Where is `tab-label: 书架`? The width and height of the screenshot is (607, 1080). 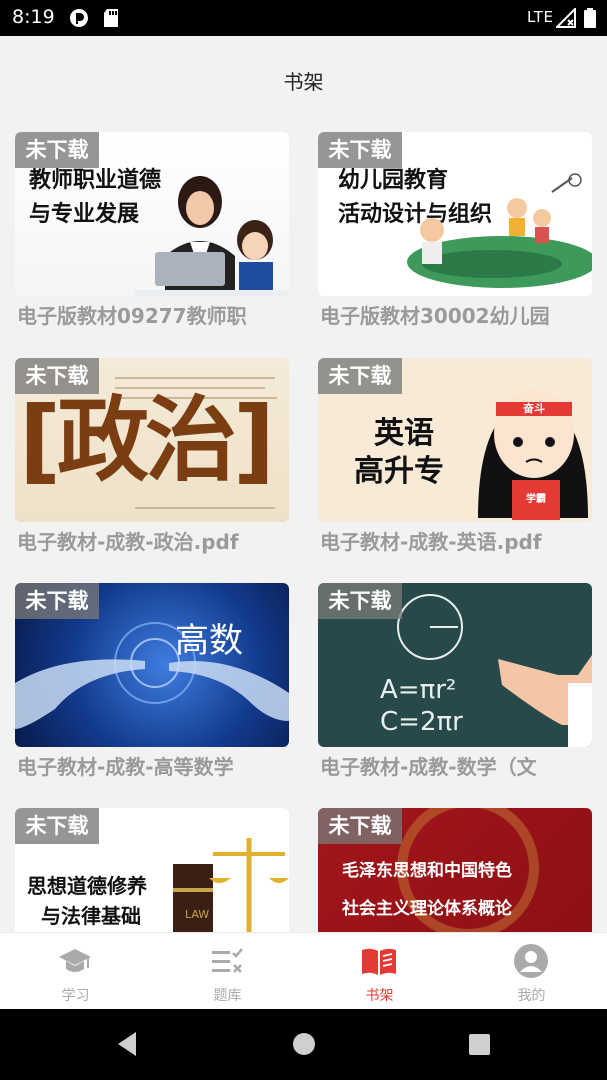 tab-label: 书架 is located at coordinates (379, 996).